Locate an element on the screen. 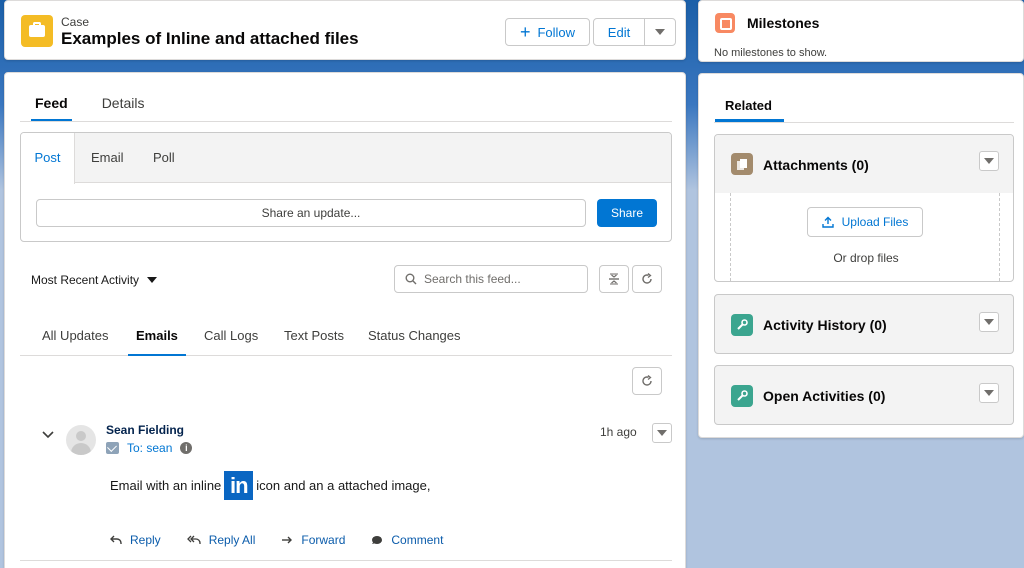 The width and height of the screenshot is (1024, 568). search-icon is located at coordinates (411, 279).